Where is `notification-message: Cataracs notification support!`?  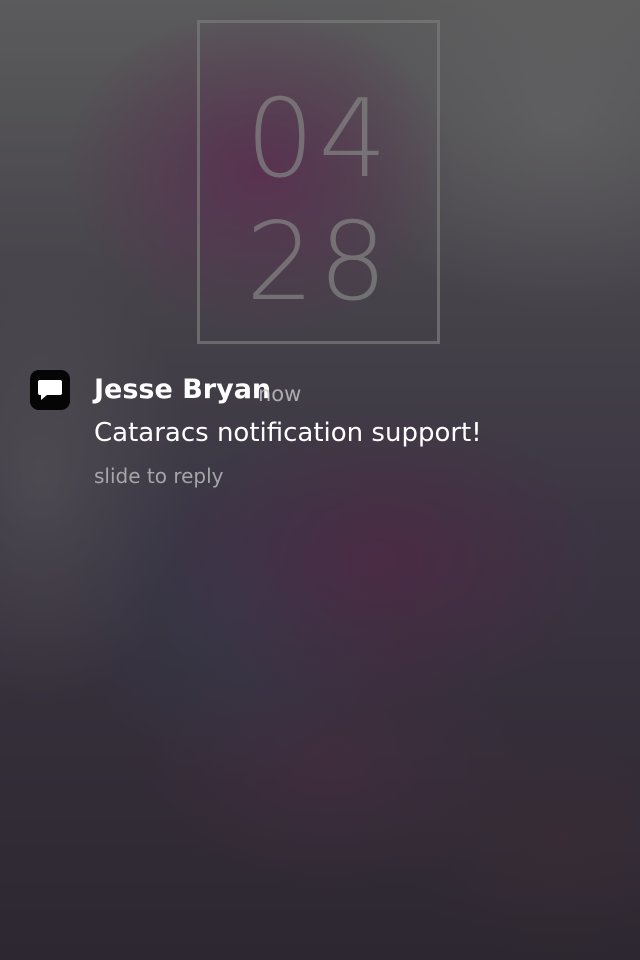 notification-message: Cataracs notification support! is located at coordinates (288, 433).